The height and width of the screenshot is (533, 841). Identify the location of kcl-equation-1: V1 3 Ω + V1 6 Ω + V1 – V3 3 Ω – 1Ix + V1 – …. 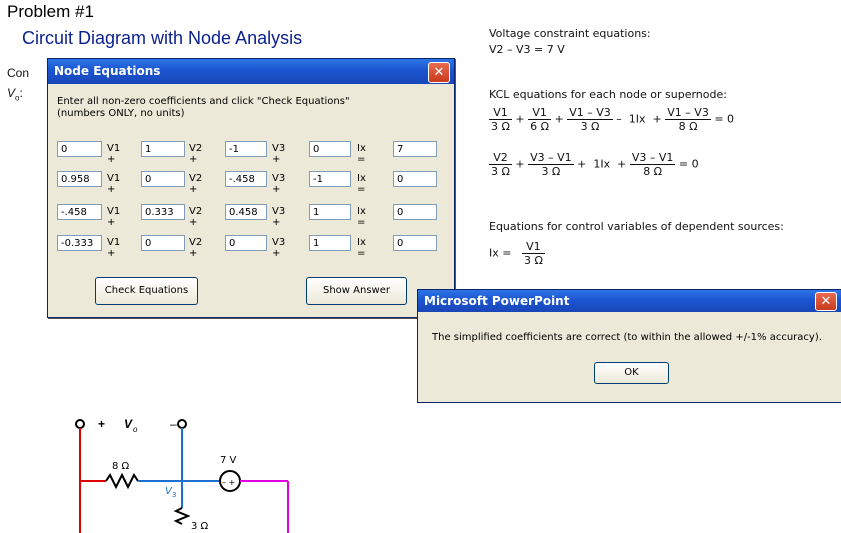
(612, 119).